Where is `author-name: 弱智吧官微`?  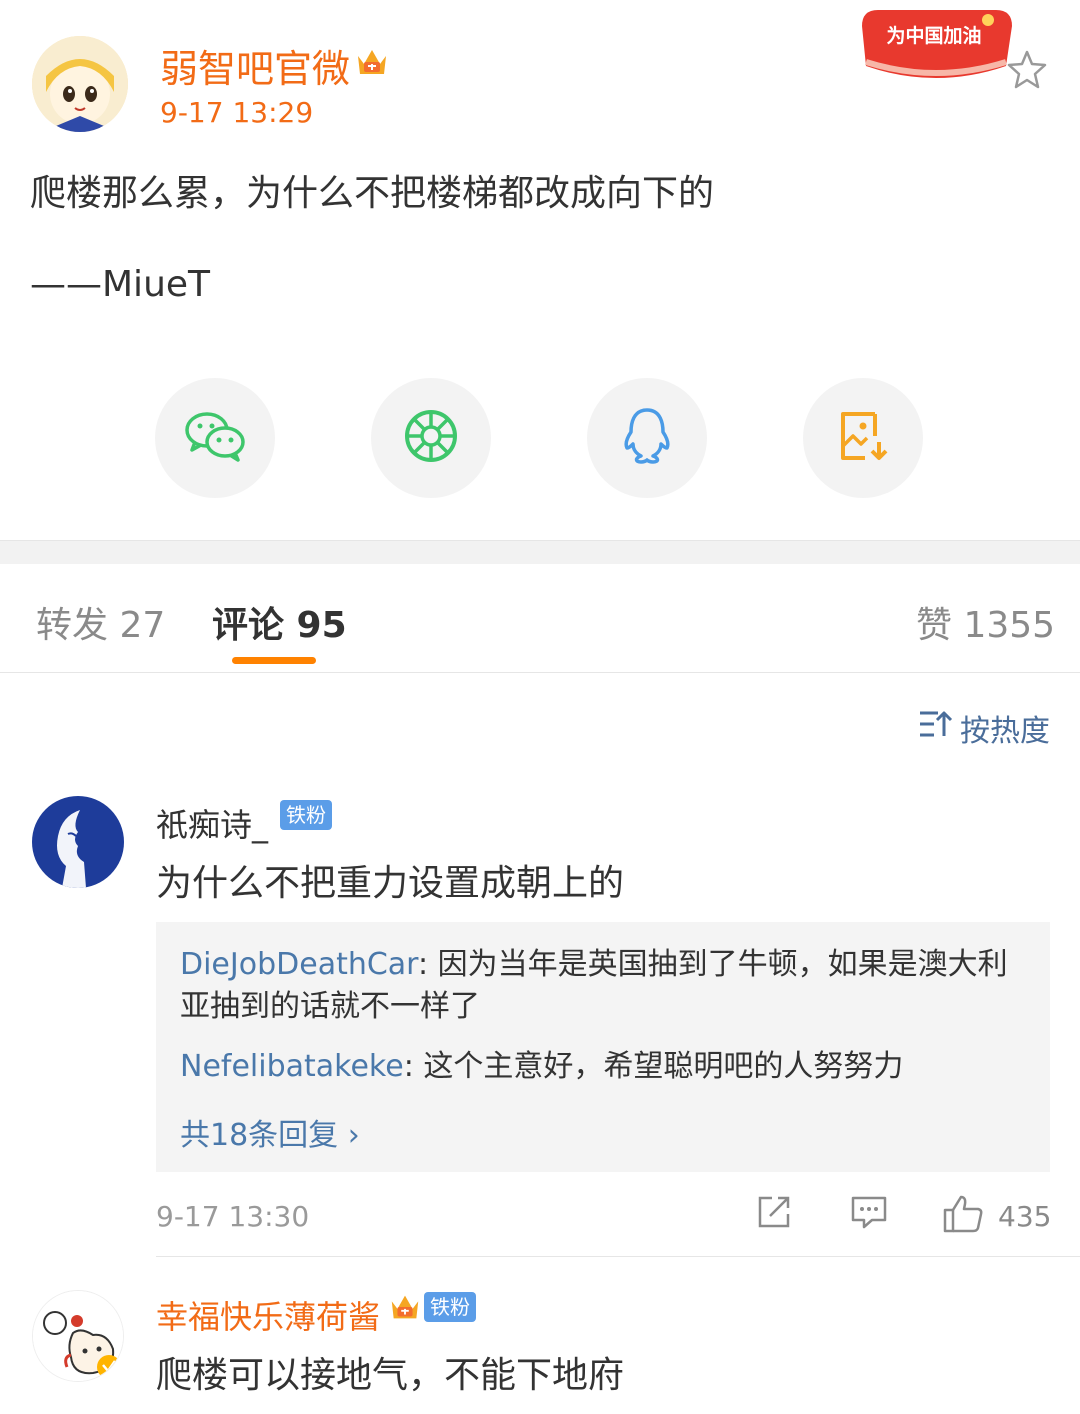 author-name: 弱智吧官微 is located at coordinates (255, 65).